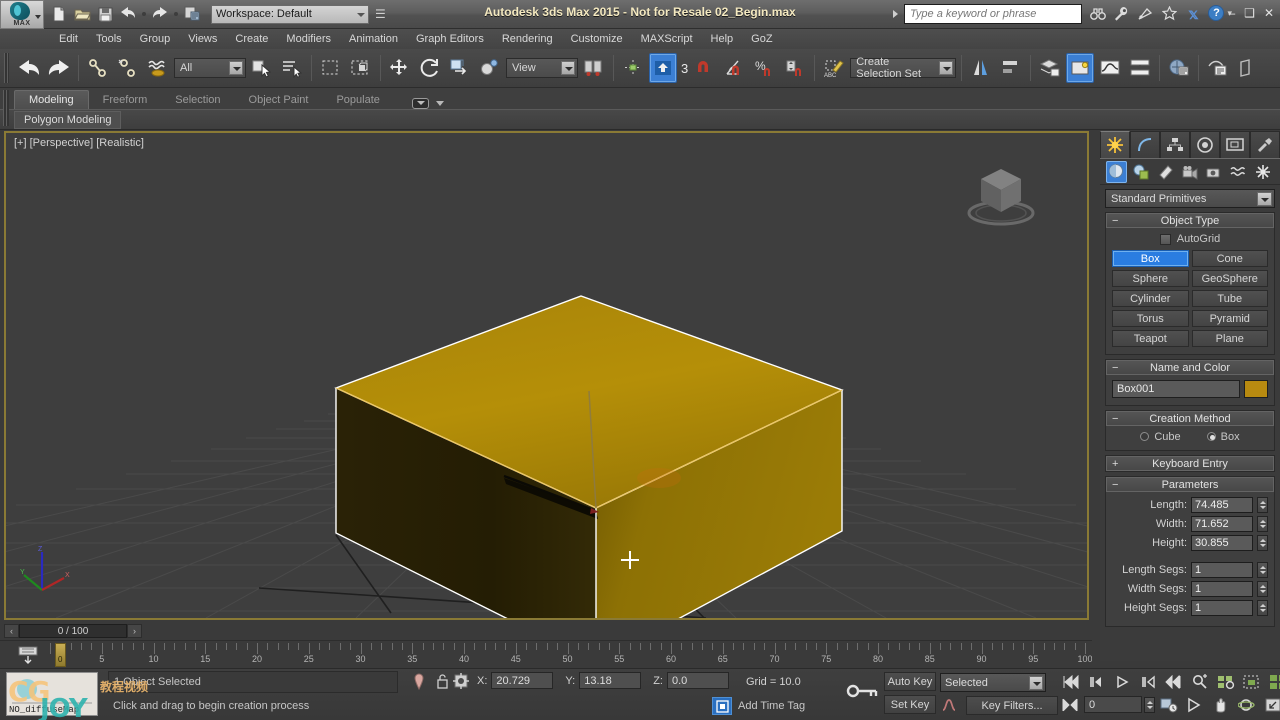 This screenshot has height=720, width=1280. Describe the element at coordinates (6, 108) in the screenshot. I see `ribbon-grip` at that location.